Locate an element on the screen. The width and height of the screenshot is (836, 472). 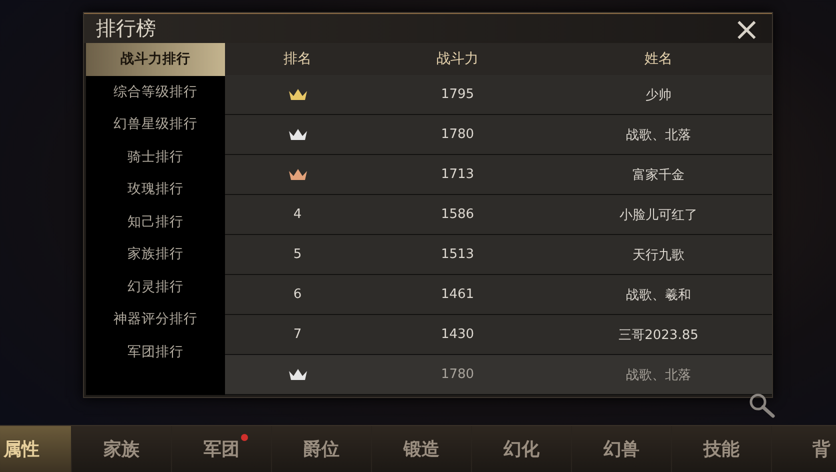
name-cell-text: 天行九歌 is located at coordinates (658, 255).